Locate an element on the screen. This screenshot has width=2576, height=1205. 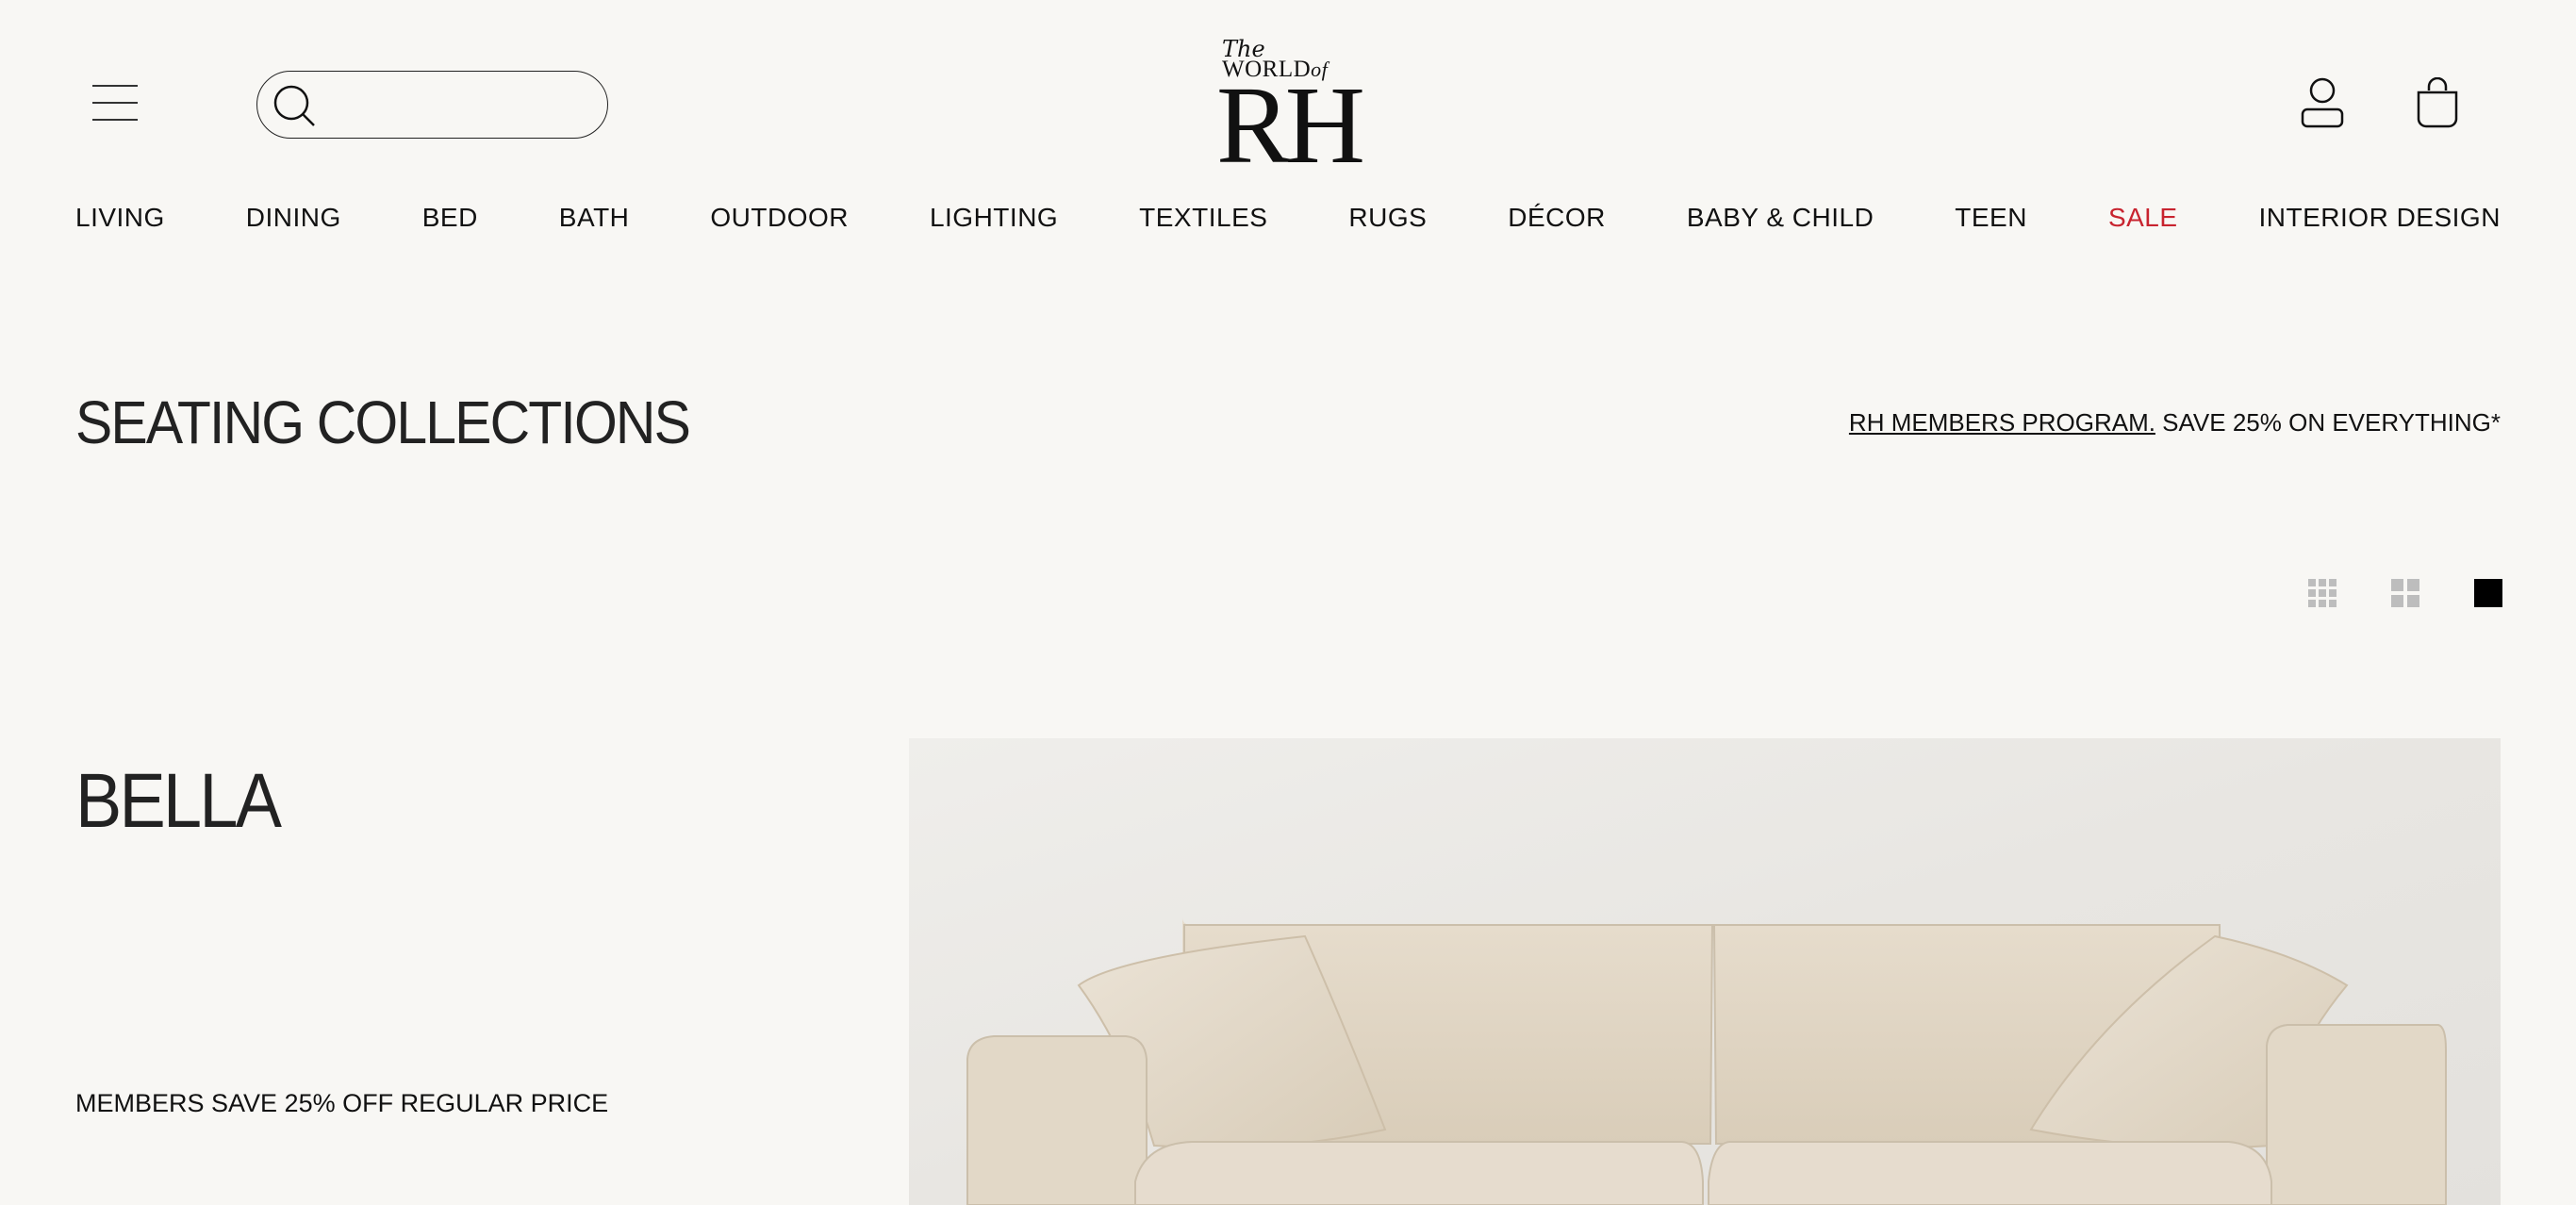
members-program-link: RH MEMBERS PROGRAM. is located at coordinates (2002, 422).